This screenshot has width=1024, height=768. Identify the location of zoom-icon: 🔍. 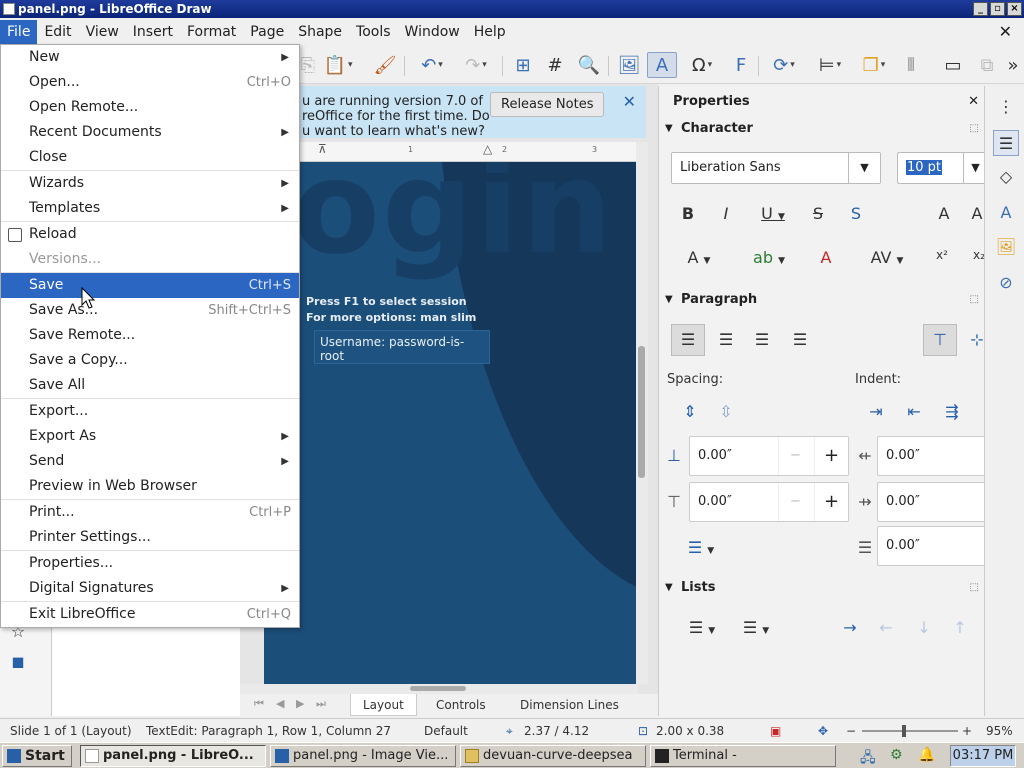
(589, 65).